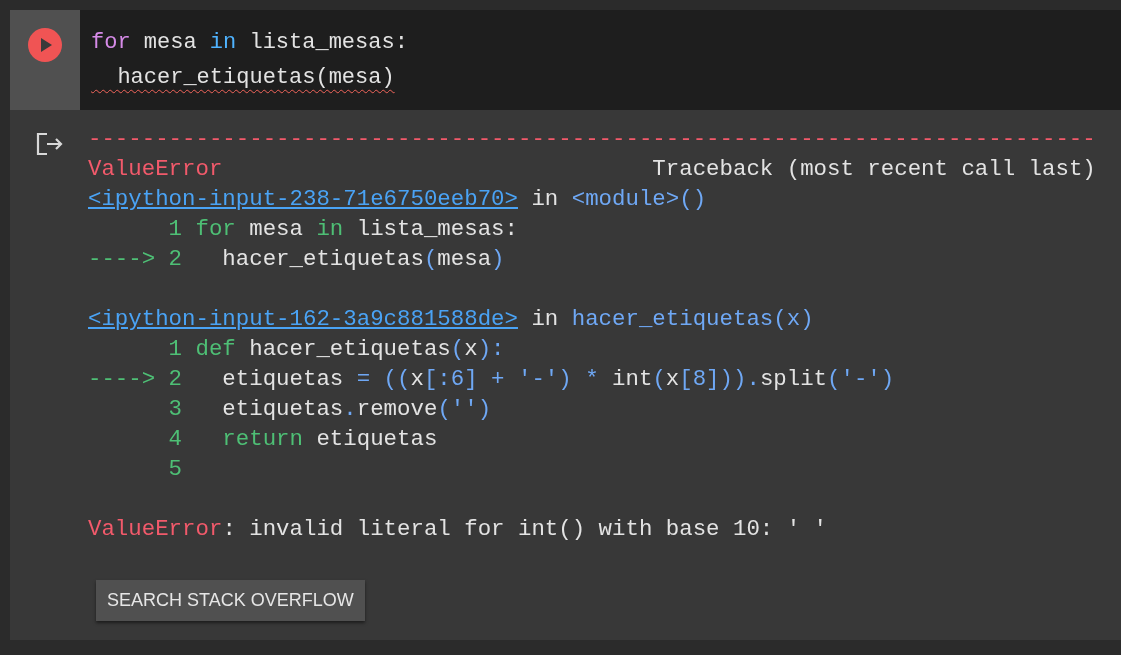  Describe the element at coordinates (302, 439) in the screenshot. I see `traceback-line: 4 return etiquetas` at that location.